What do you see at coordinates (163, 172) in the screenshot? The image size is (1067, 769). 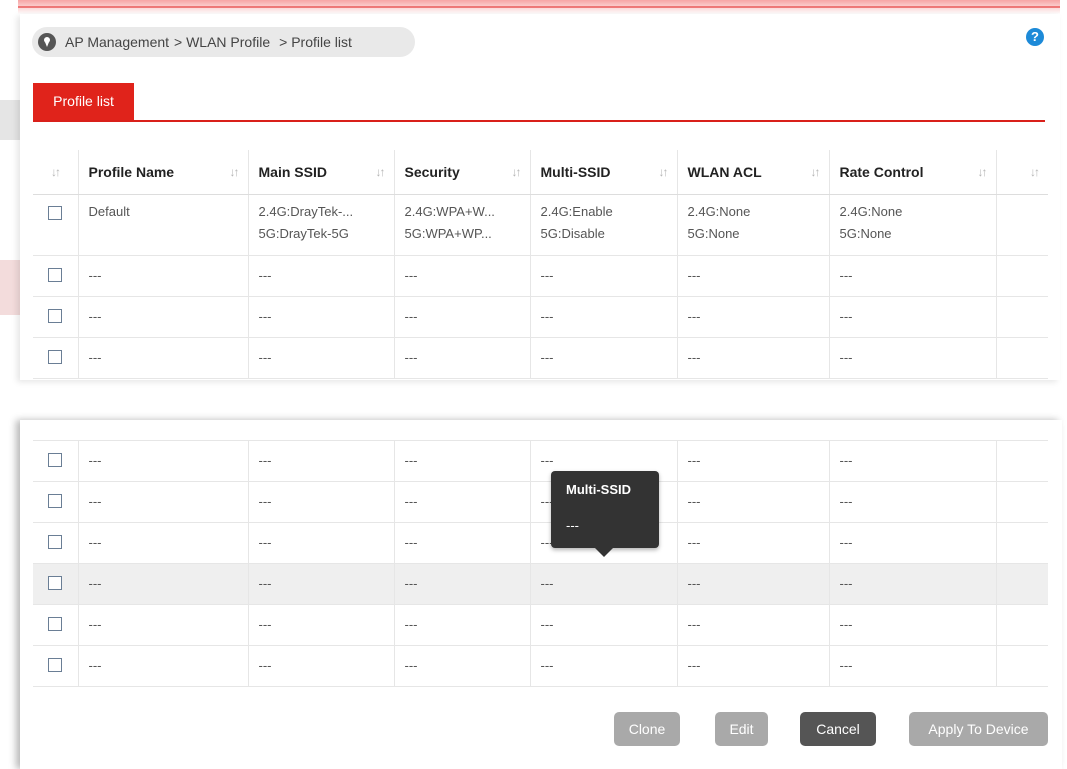 I see `column-header-profile-name: Profile Name ↓↑` at bounding box center [163, 172].